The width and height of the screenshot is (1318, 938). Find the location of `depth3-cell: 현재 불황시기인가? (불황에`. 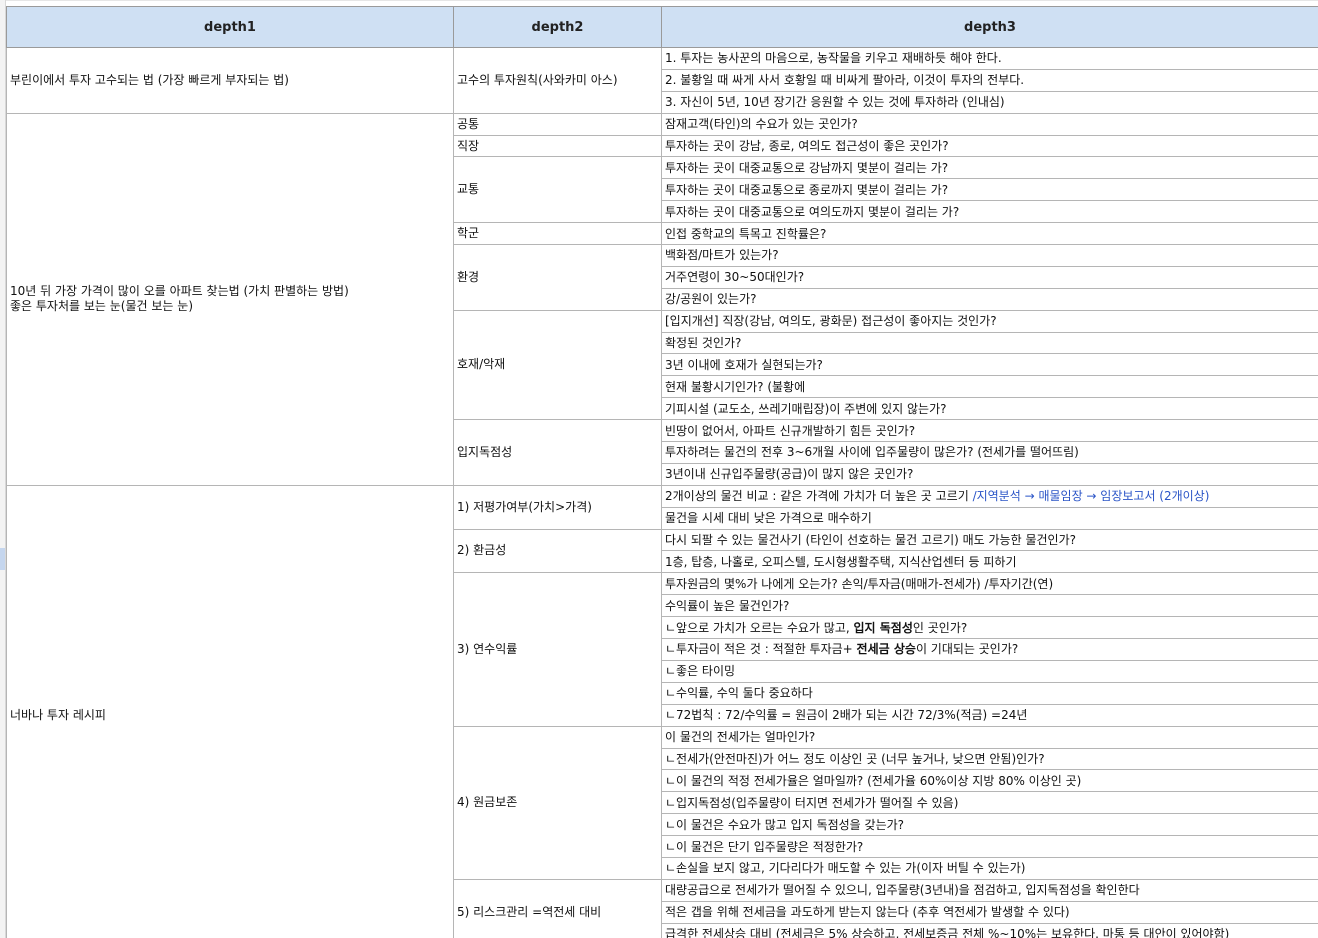

depth3-cell: 현재 불황시기인가? (불황에 is located at coordinates (989, 387).